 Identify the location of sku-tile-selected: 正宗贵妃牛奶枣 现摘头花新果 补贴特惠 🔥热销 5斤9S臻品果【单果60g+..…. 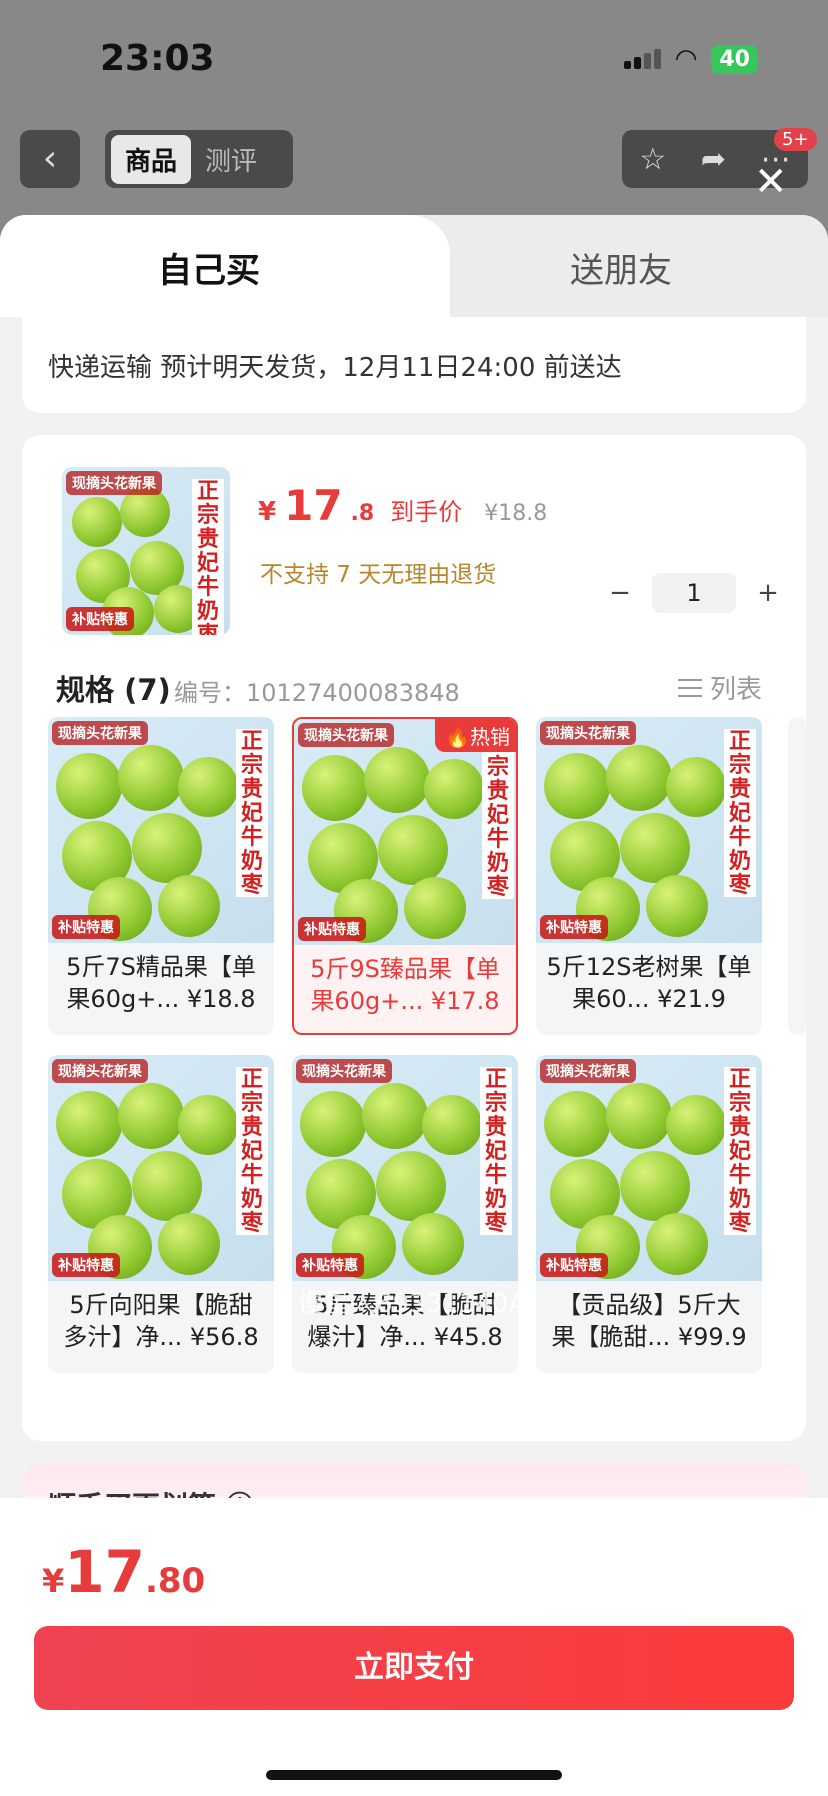
(405, 876).